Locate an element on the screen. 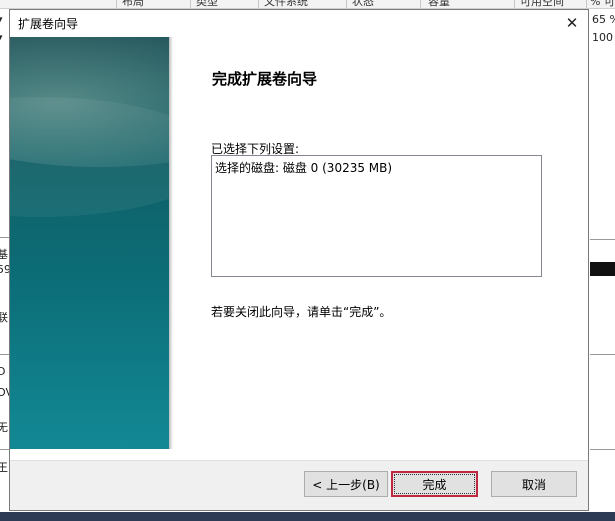 The width and height of the screenshot is (615, 521). footer-divider is located at coordinates (299, 460).